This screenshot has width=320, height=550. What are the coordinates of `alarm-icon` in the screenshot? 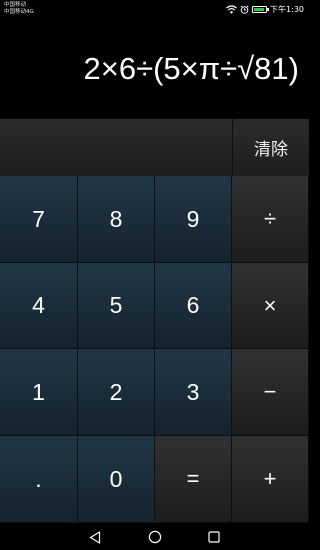 It's located at (244, 9).